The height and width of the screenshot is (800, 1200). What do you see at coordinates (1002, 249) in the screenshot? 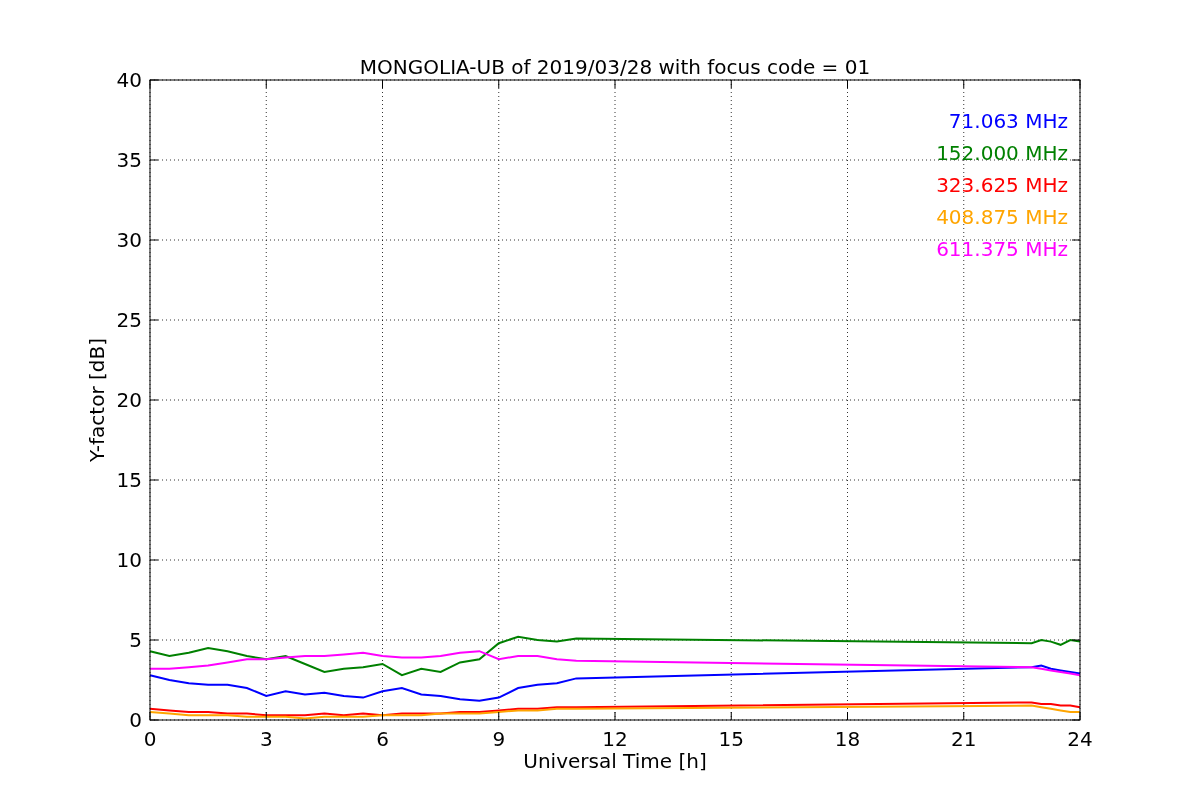
I see `legend-label: 611.375 MHz` at bounding box center [1002, 249].